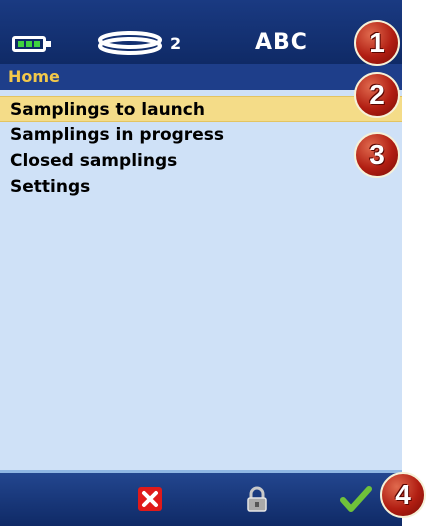 This screenshot has width=432, height=526. I want to click on signal-count: 2, so click(176, 43).